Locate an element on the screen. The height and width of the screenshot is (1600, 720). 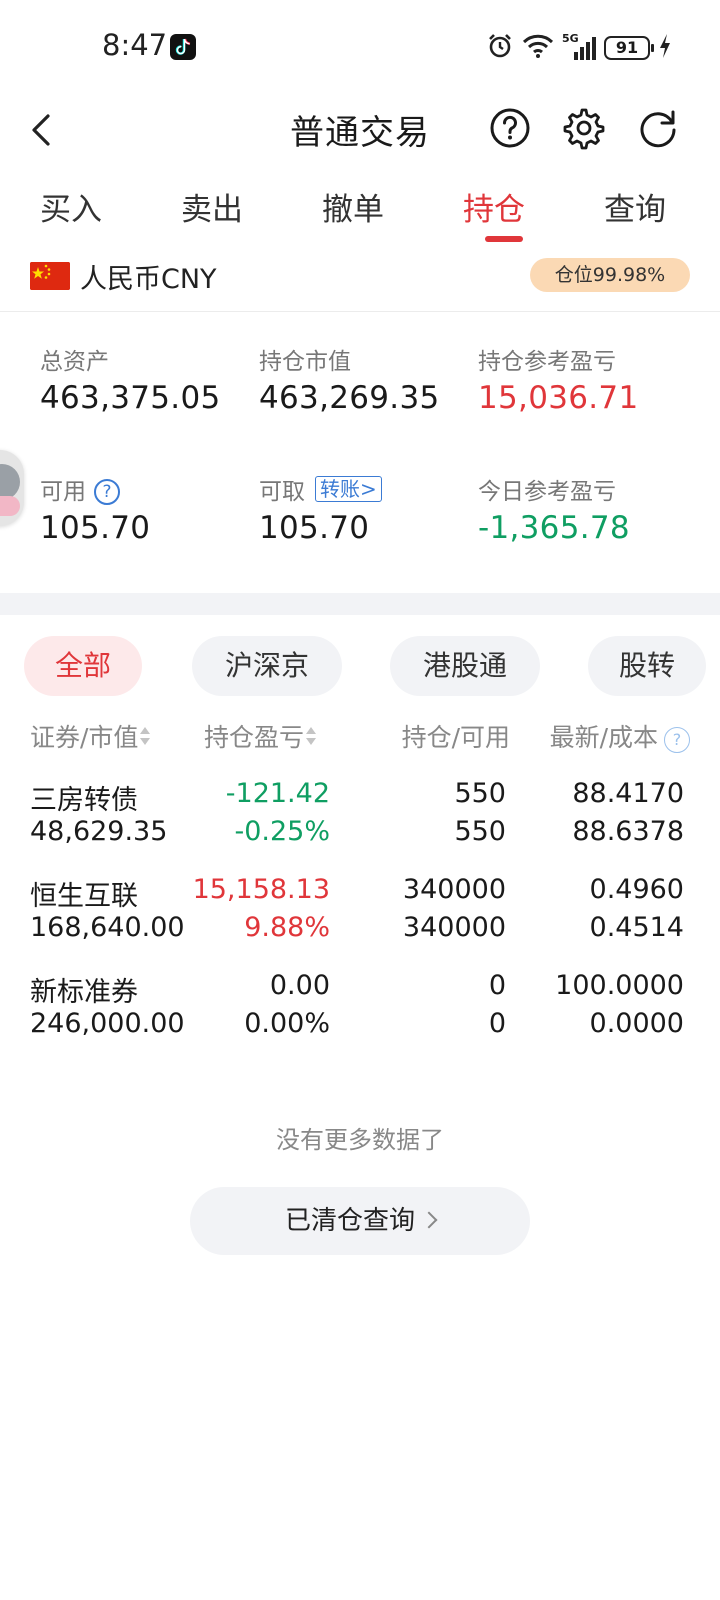
col-header-pl-label: 持仓盈亏 is located at coordinates (254, 737).